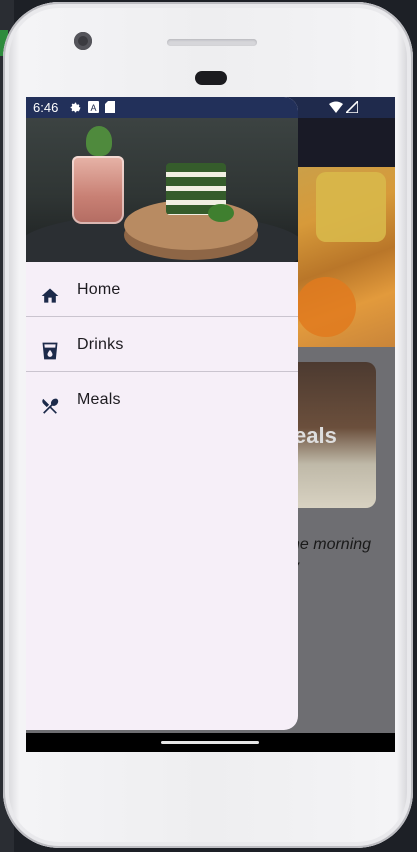 The width and height of the screenshot is (417, 852). Describe the element at coordinates (212, 42) in the screenshot. I see `earpiece-speaker` at that location.